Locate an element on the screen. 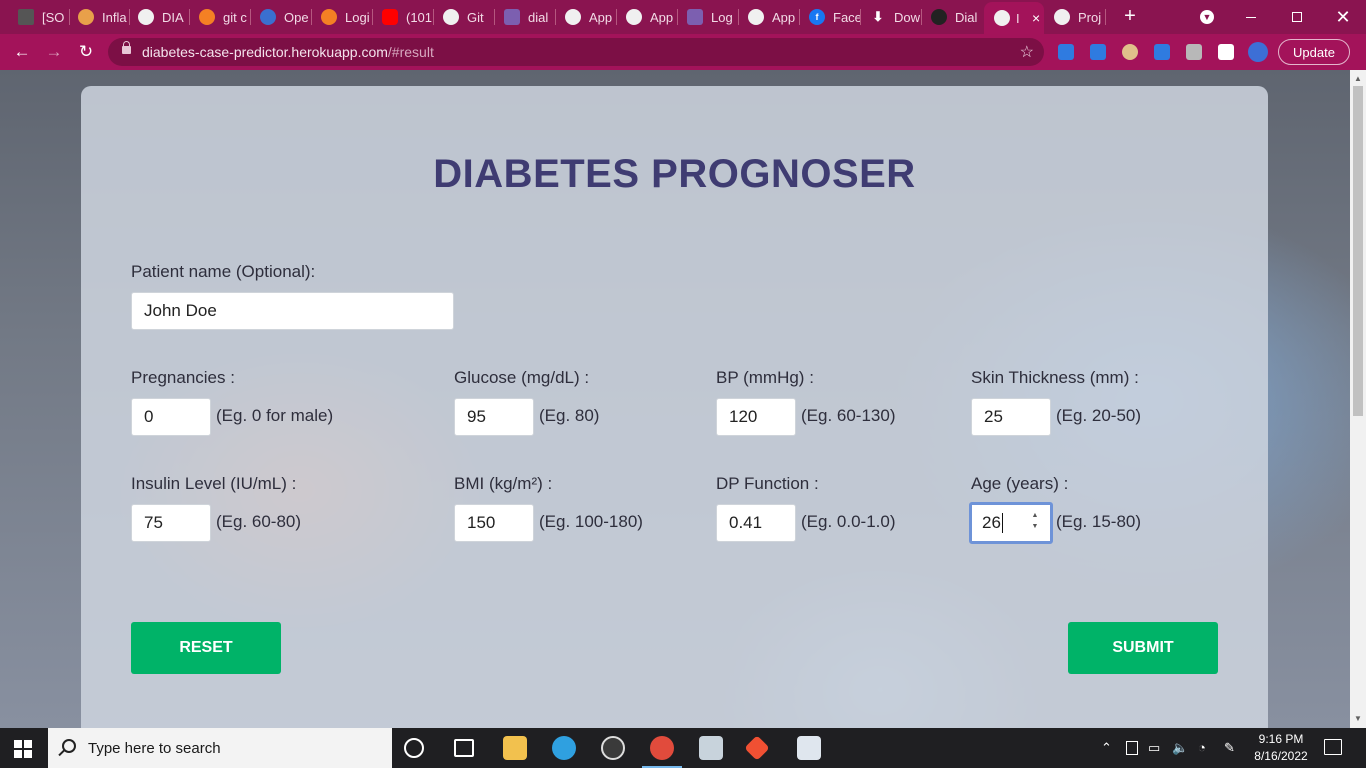 Image resolution: width=1366 pixels, height=768 pixels. notepad-icon is located at coordinates (711, 748).